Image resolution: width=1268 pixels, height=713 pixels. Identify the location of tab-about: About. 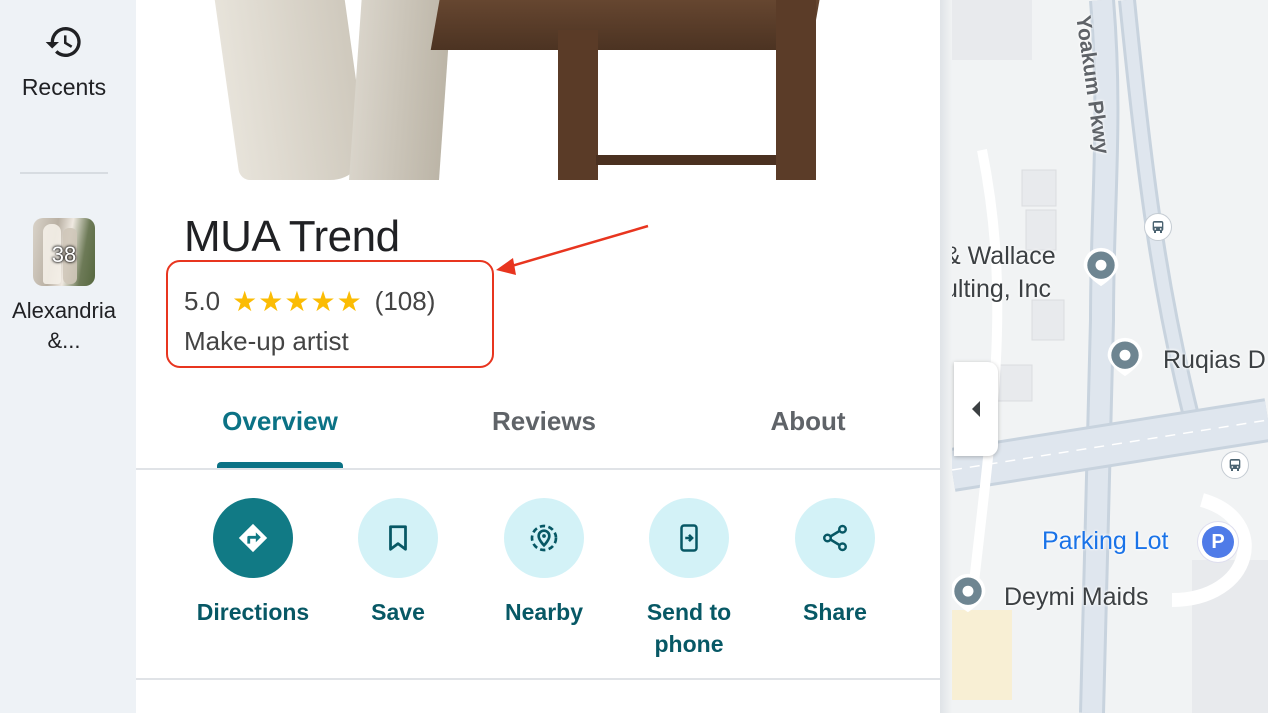
(808, 421).